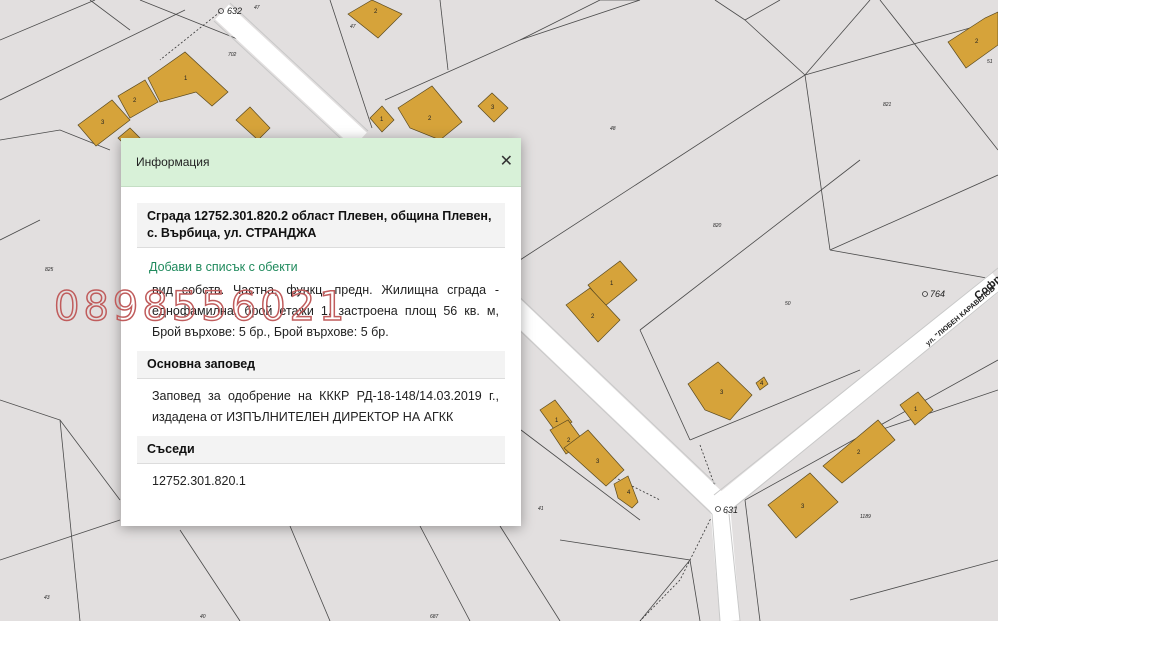  Describe the element at coordinates (865, 517) in the screenshot. I see `parcel-label: 1189` at that location.